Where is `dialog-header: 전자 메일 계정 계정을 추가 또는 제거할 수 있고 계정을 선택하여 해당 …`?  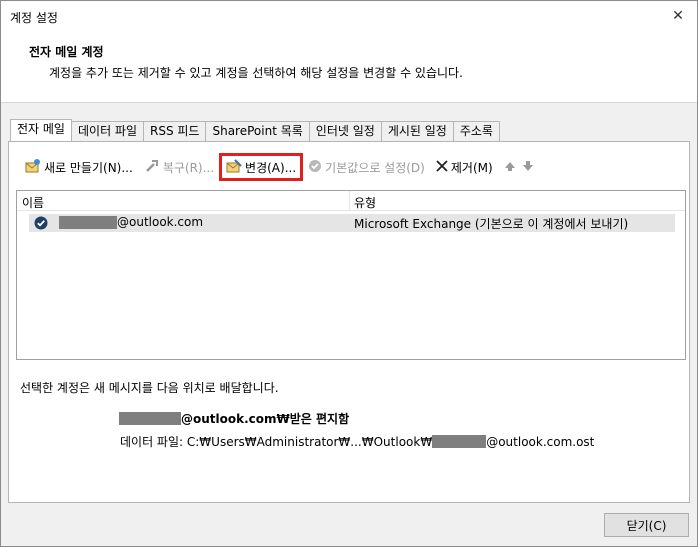 dialog-header: 전자 메일 계정 계정을 추가 또는 제거할 수 있고 계정을 선택하여 해당 … is located at coordinates (349, 67).